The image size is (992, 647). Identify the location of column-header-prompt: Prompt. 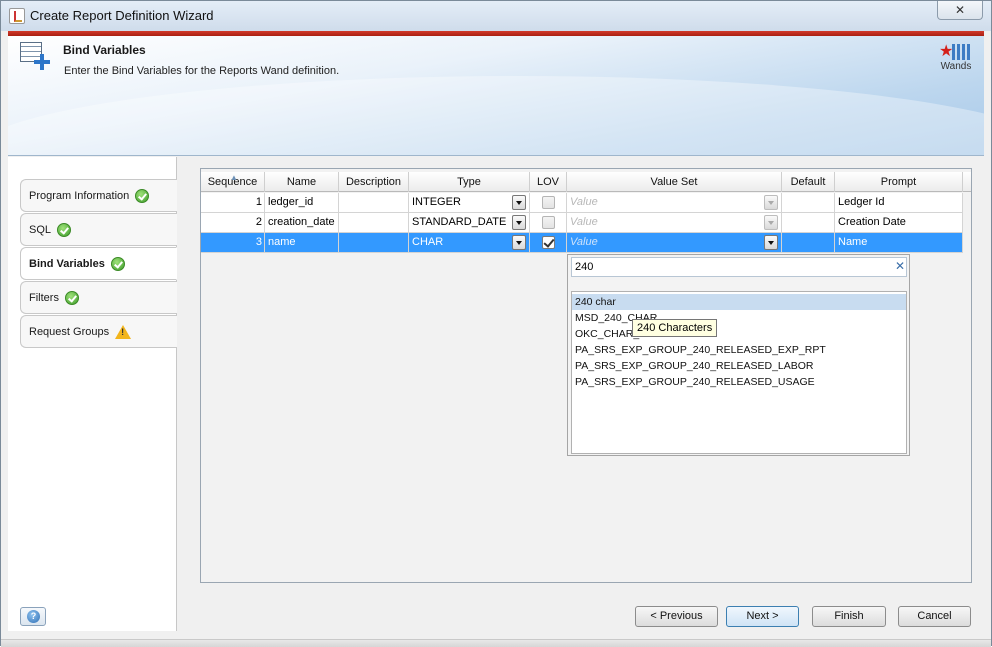
(899, 182).